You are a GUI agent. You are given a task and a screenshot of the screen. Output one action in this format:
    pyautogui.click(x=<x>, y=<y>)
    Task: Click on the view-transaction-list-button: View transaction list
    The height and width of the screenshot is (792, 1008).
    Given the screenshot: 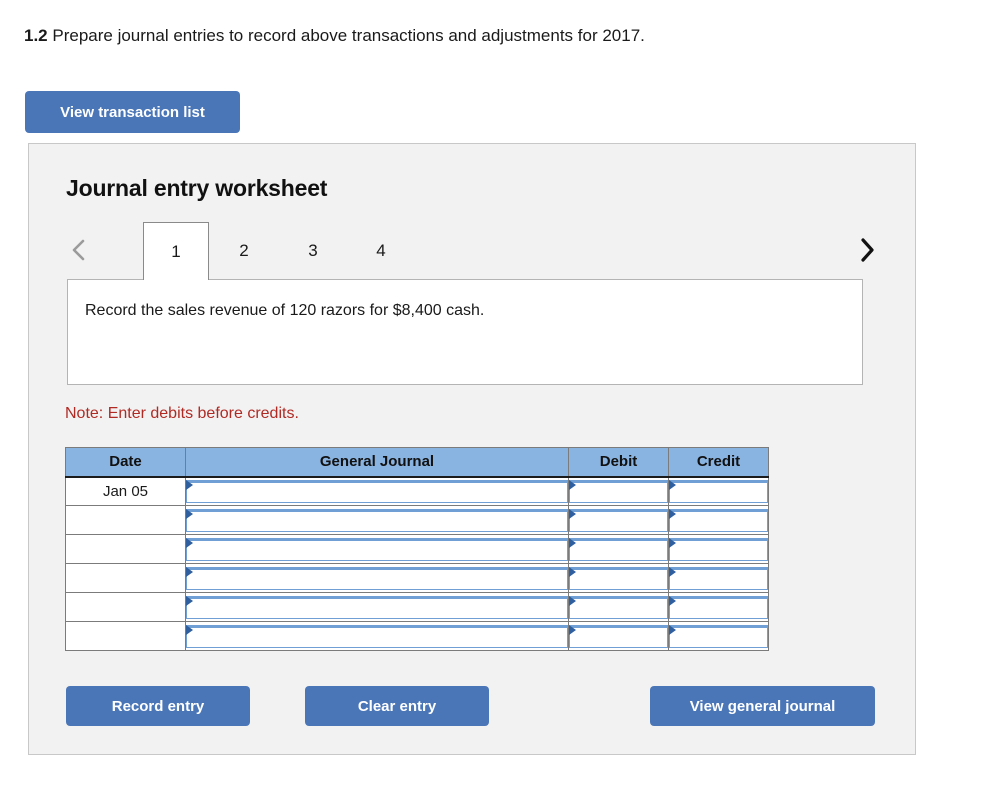 What is the action you would take?
    pyautogui.click(x=132, y=112)
    